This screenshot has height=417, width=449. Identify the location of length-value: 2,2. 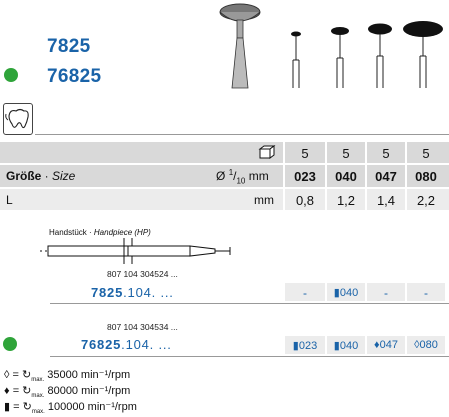
(426, 200).